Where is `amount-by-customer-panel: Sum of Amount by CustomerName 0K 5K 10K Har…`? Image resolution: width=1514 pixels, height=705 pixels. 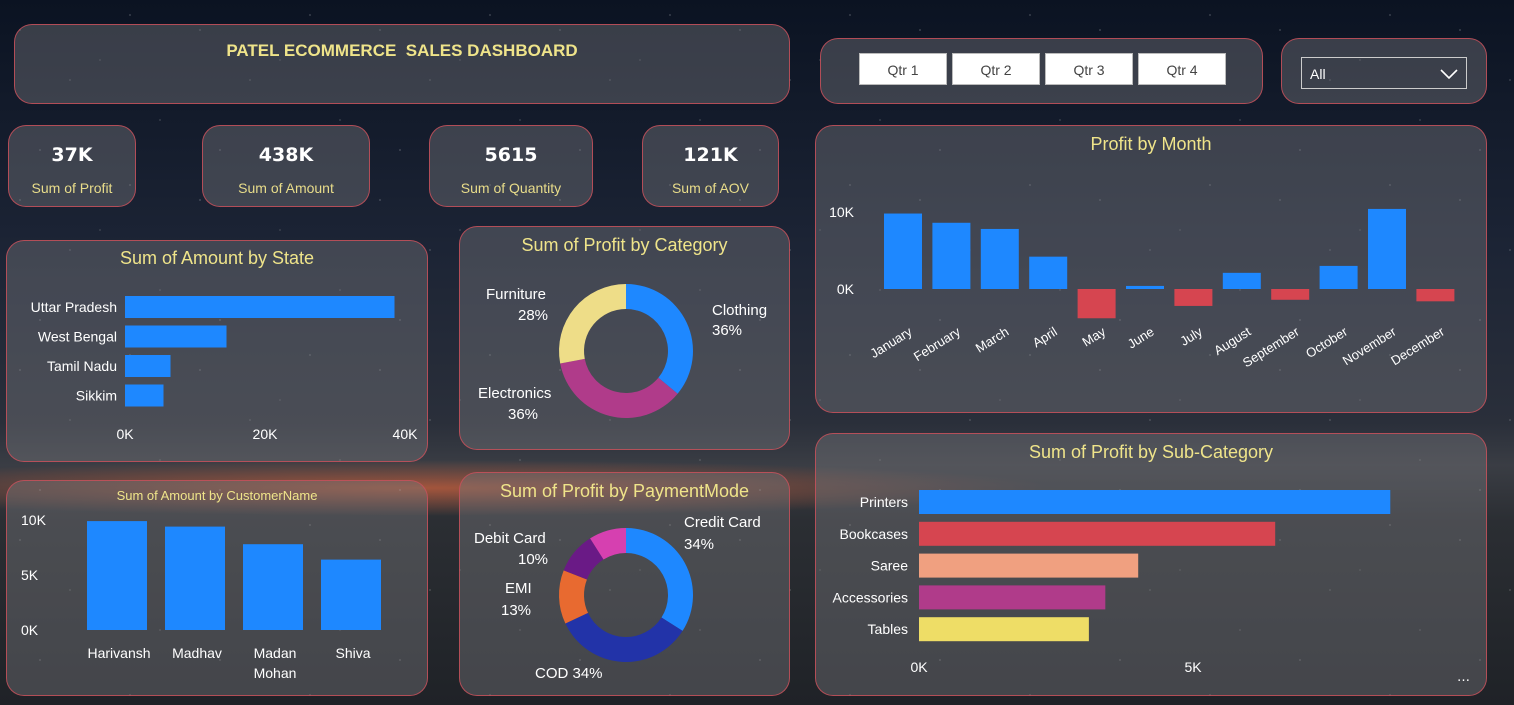
amount-by-customer-panel: Sum of Amount by CustomerName 0K 5K 10K Har… is located at coordinates (217, 588).